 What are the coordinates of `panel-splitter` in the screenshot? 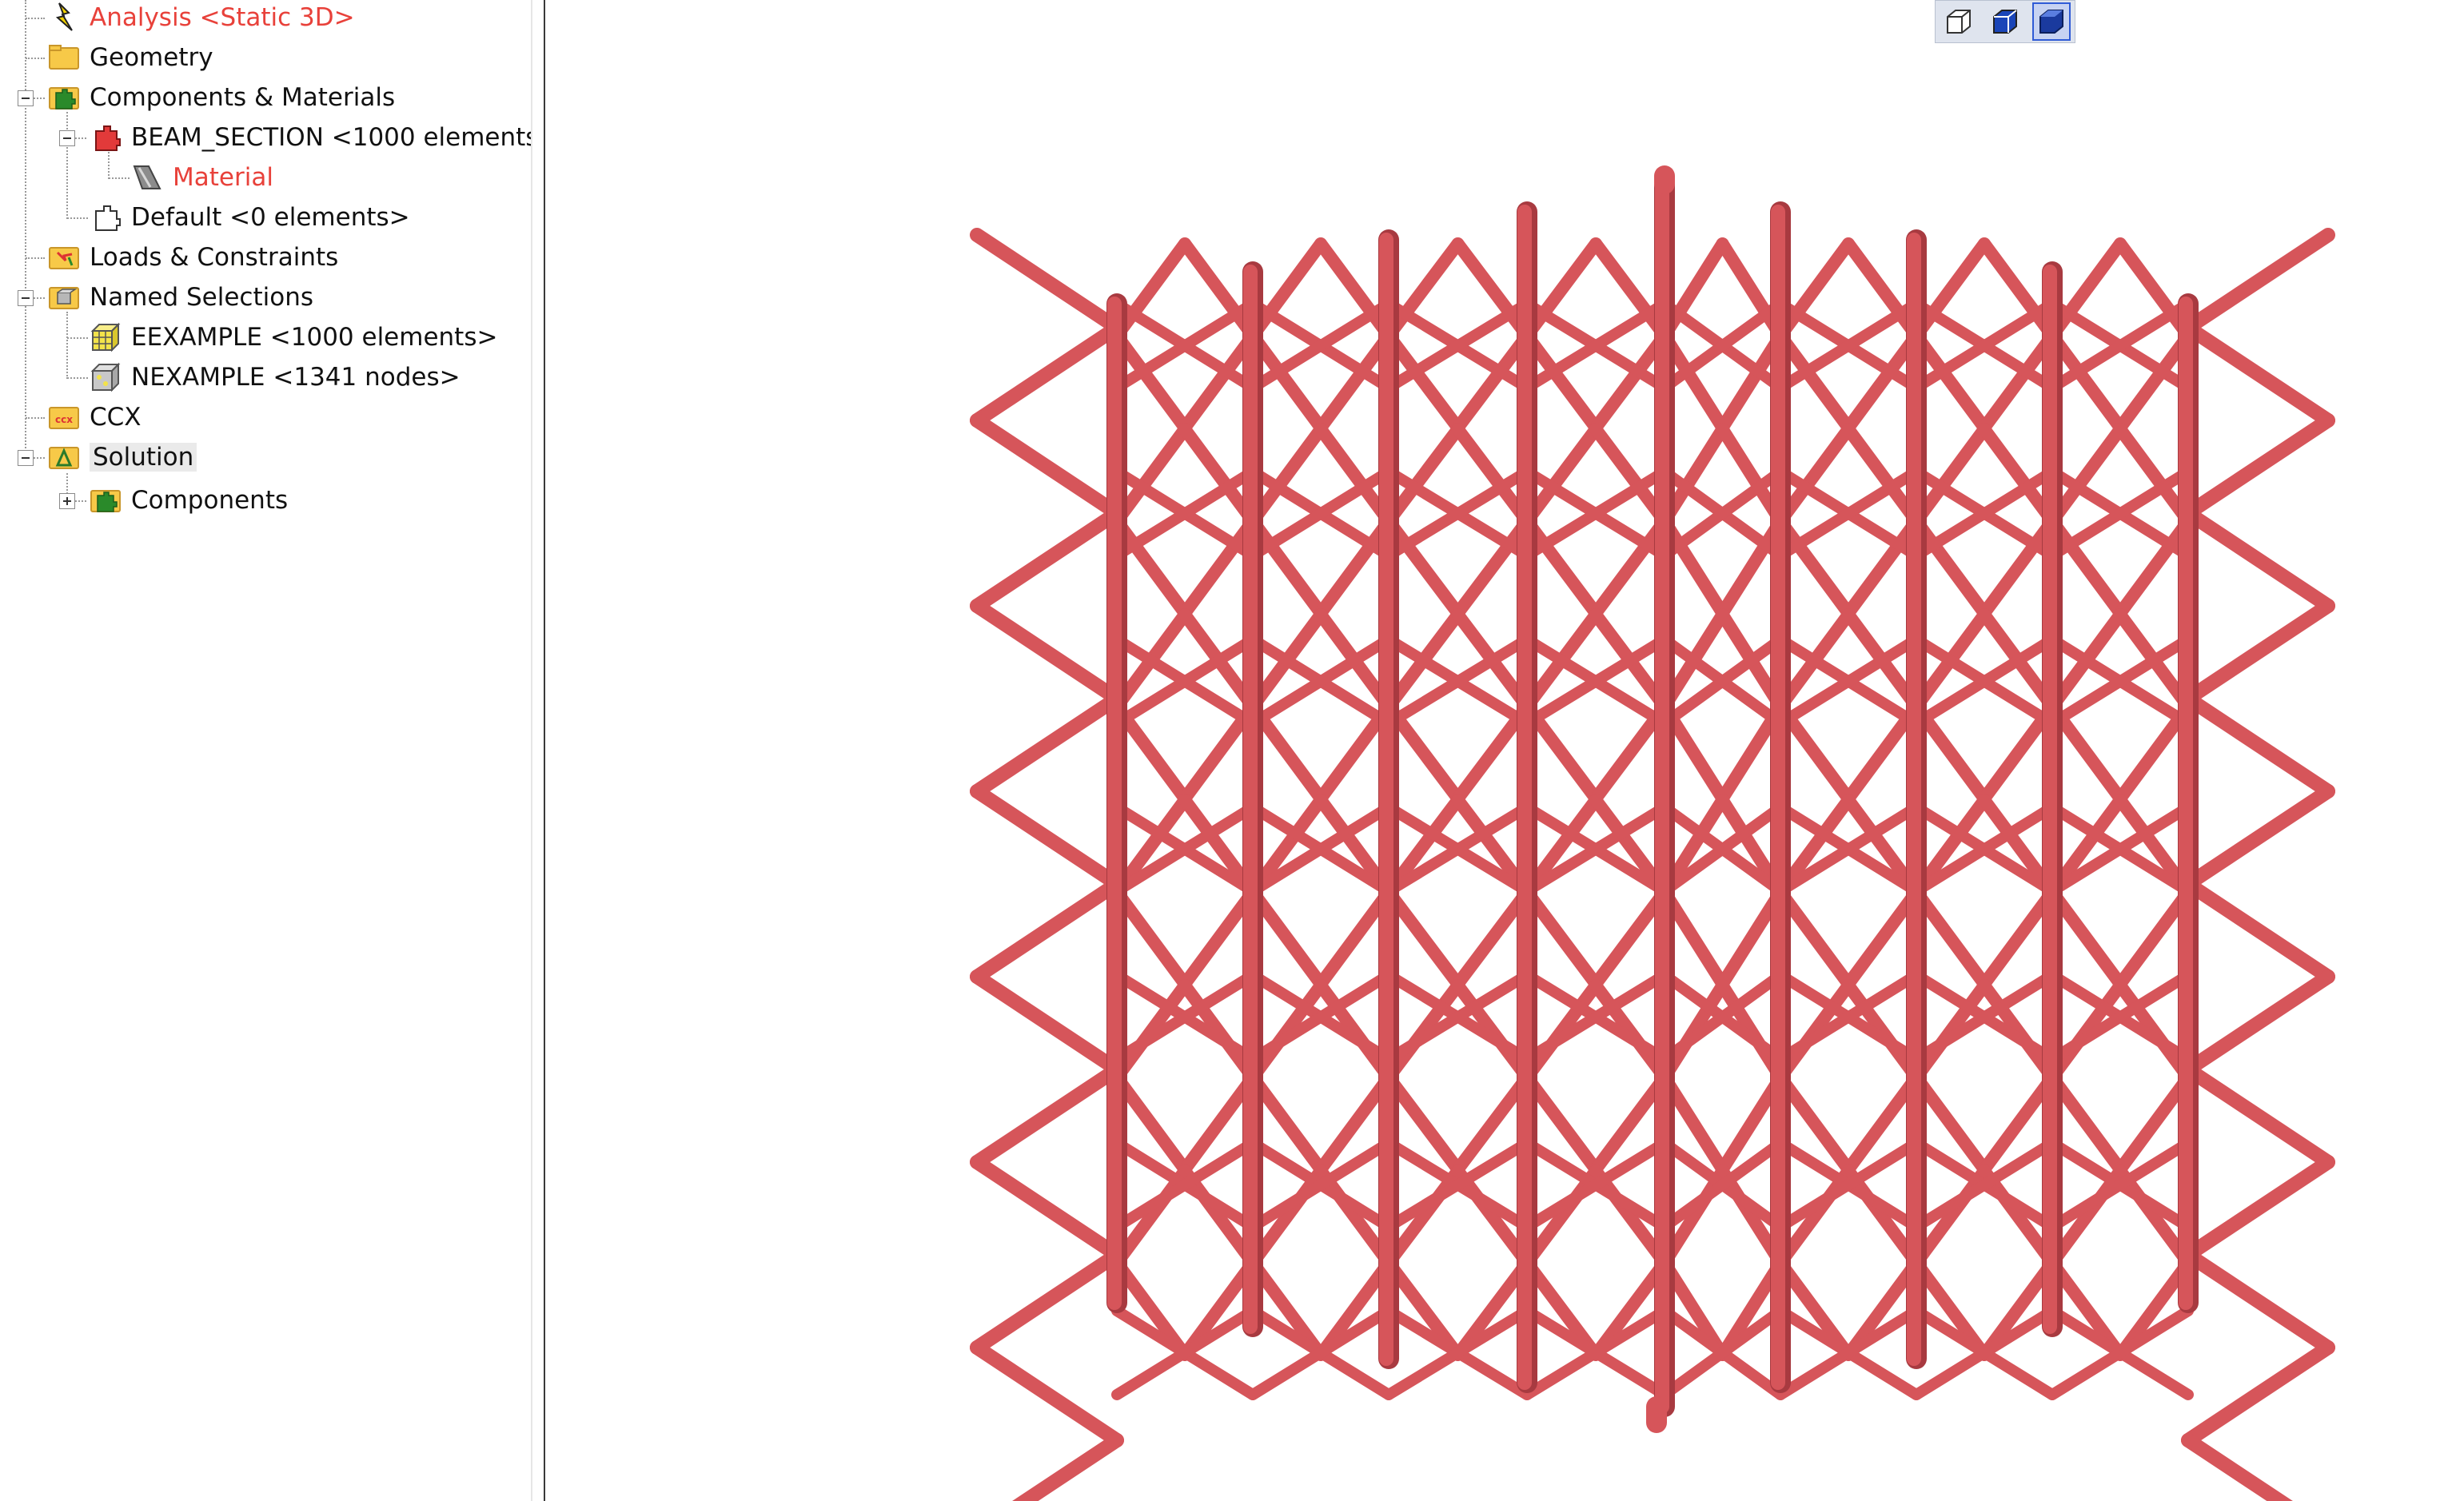 It's located at (539, 750).